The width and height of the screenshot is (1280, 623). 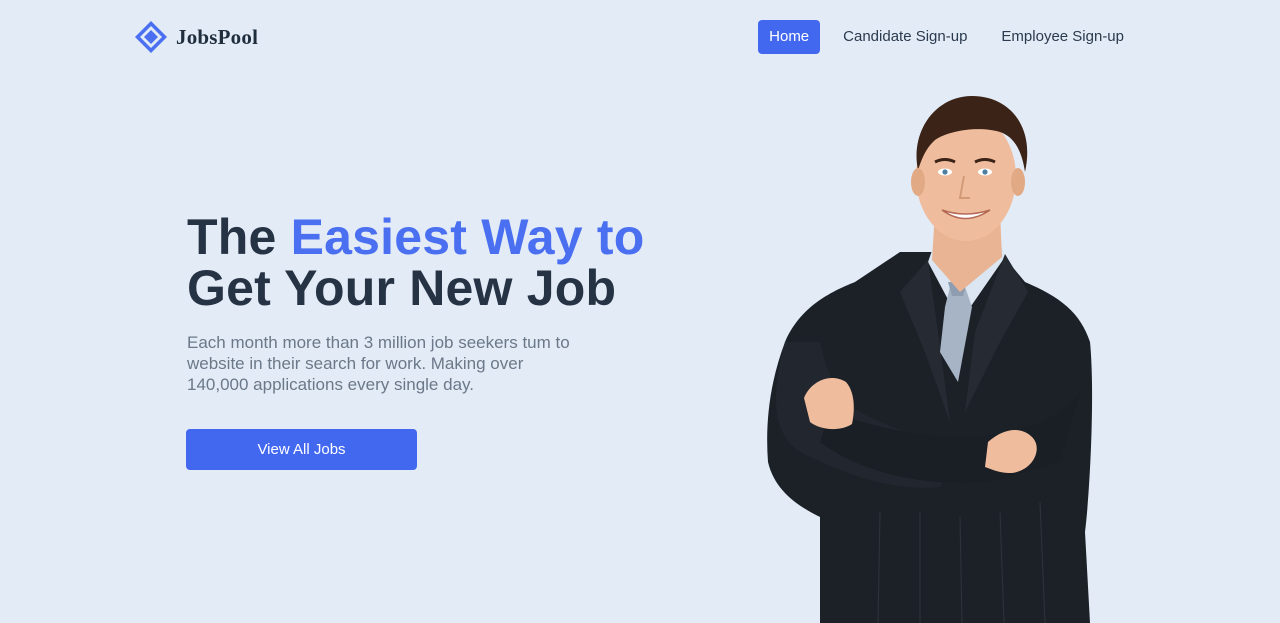 What do you see at coordinates (1062, 37) in the screenshot?
I see `nav-item-employee-signup: Employee Sign-up` at bounding box center [1062, 37].